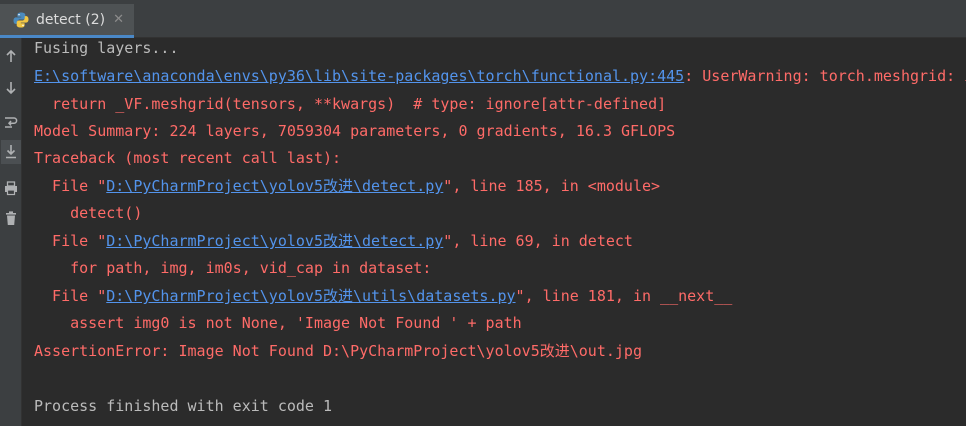 The height and width of the screenshot is (426, 966). What do you see at coordinates (538, 241) in the screenshot?
I see `frame-suffix: ", line 69, in detect` at bounding box center [538, 241].